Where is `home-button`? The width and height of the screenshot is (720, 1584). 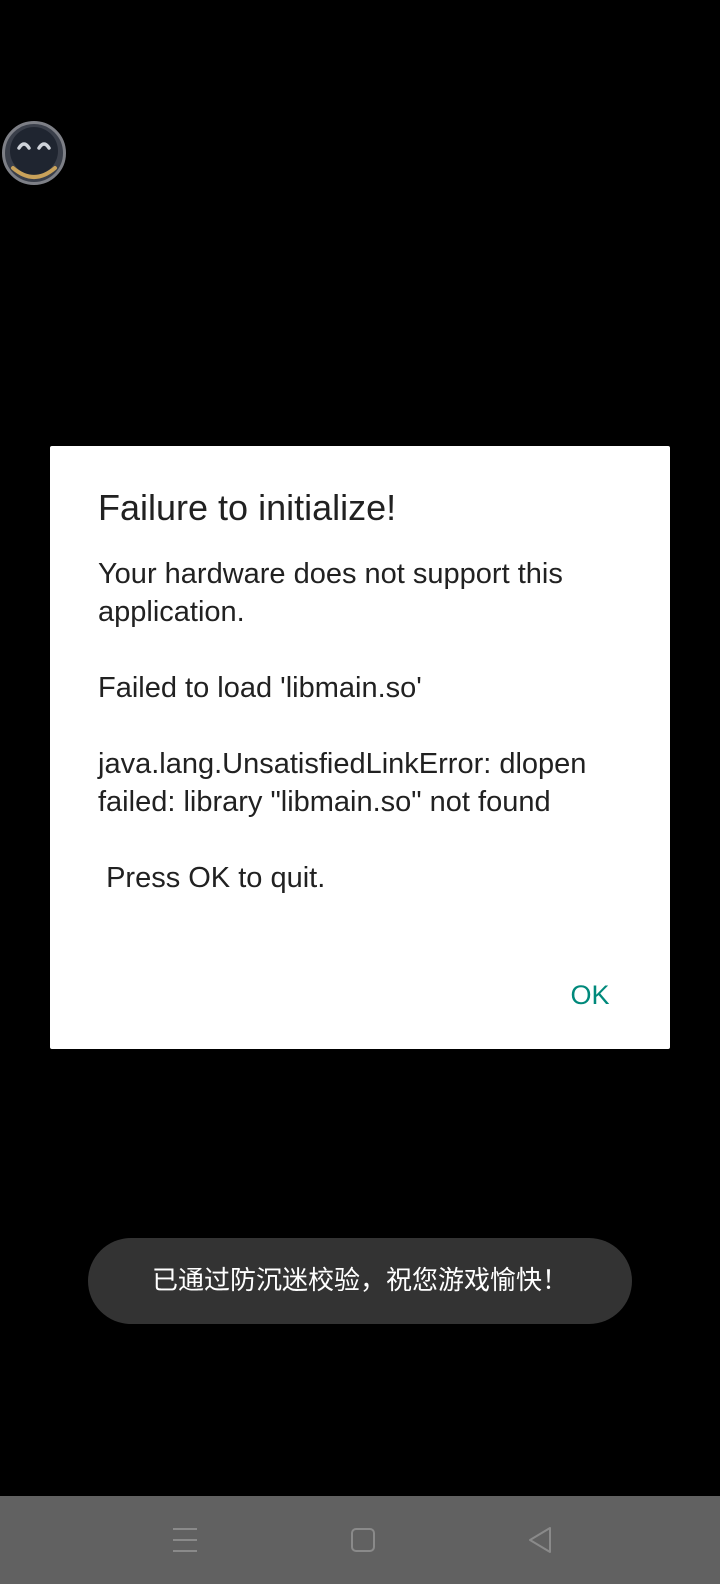
home-button is located at coordinates (363, 1540).